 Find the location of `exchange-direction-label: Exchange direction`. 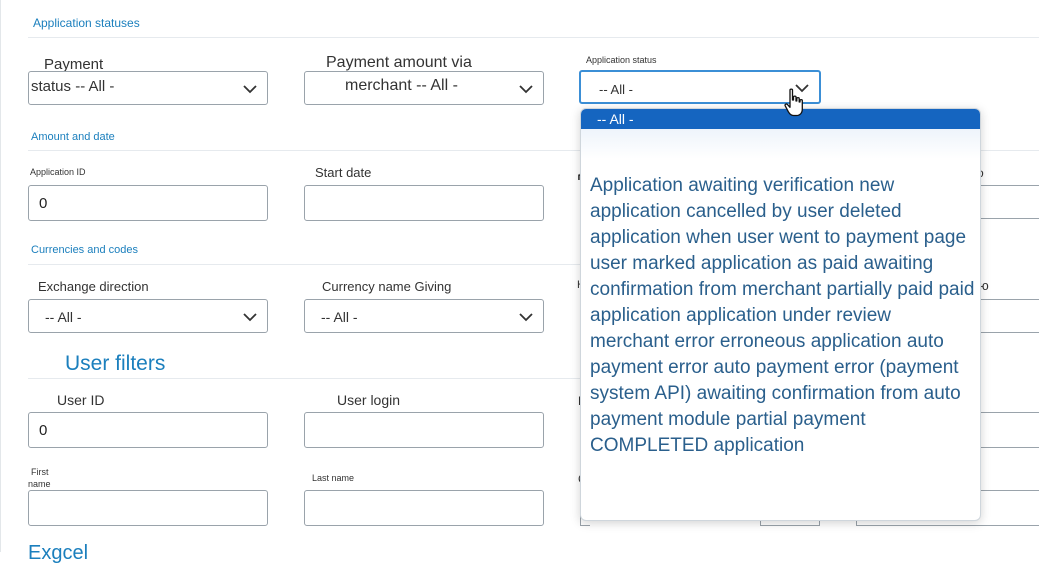

exchange-direction-label: Exchange direction is located at coordinates (93, 286).